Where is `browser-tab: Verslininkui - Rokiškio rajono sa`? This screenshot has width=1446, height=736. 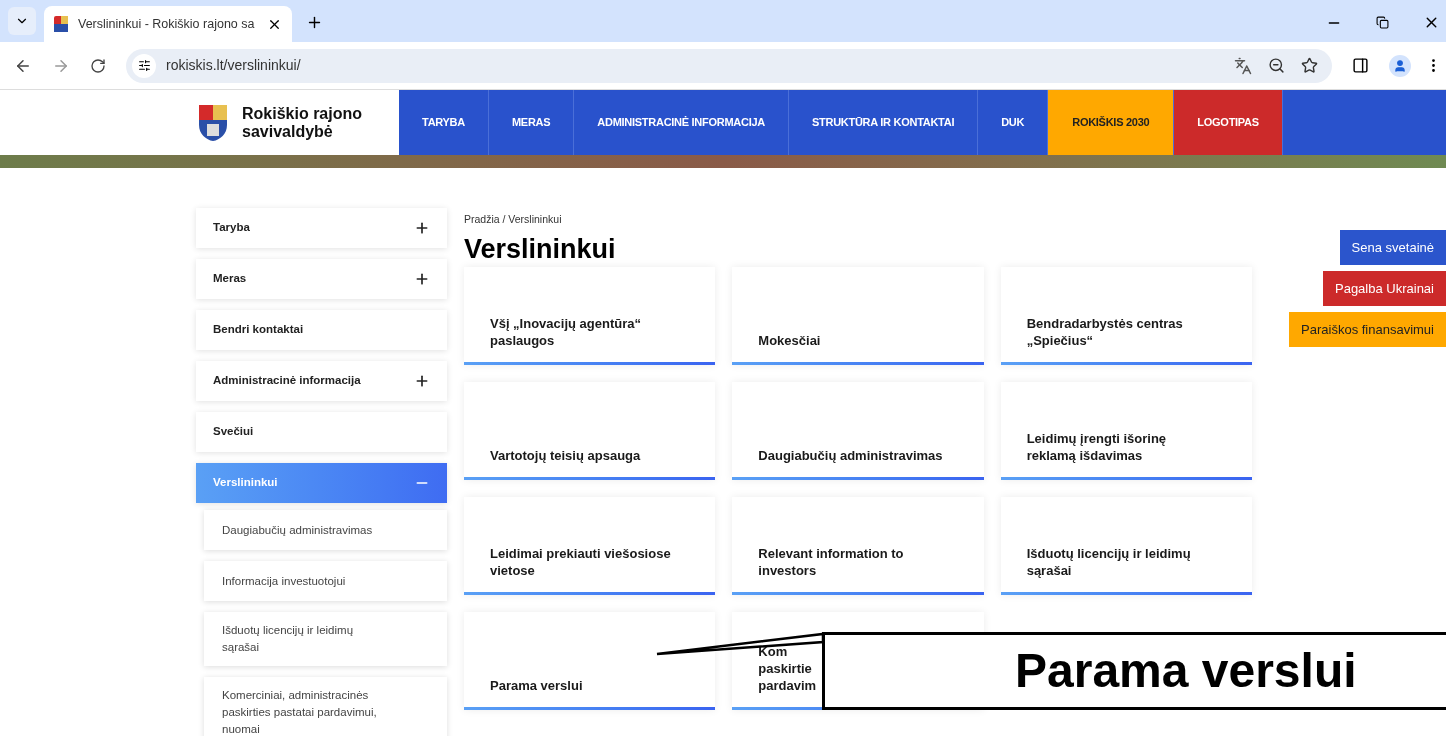
browser-tab: Verslininkui - Rokiškio rajono sa is located at coordinates (168, 24).